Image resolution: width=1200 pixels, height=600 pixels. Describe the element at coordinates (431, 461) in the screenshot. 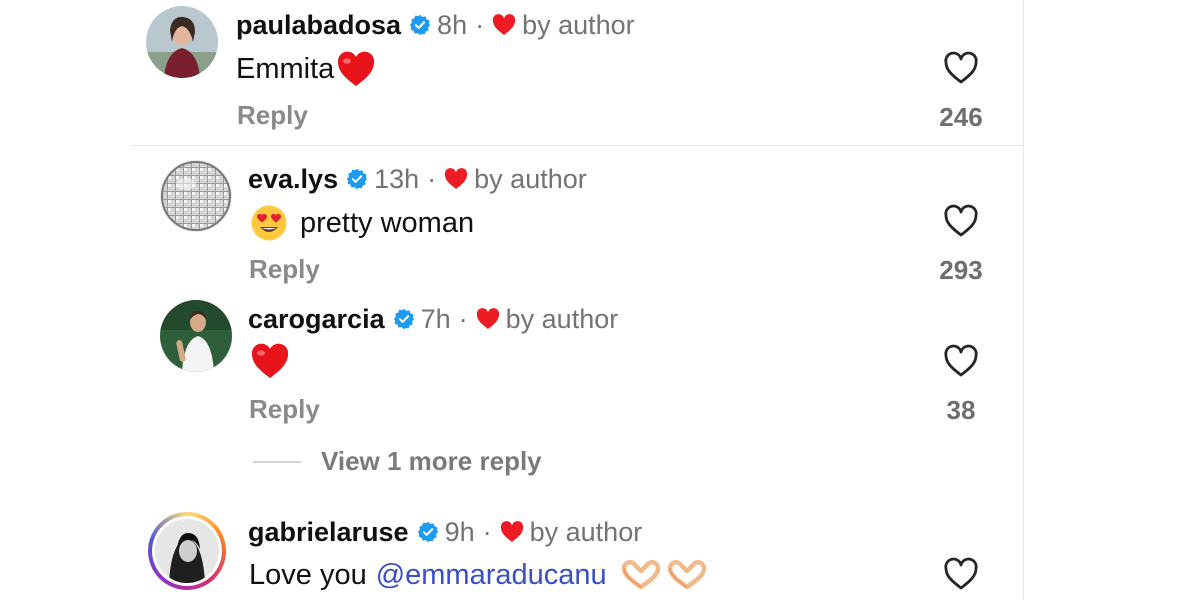

I see `view-more-label: View 1 more reply` at that location.